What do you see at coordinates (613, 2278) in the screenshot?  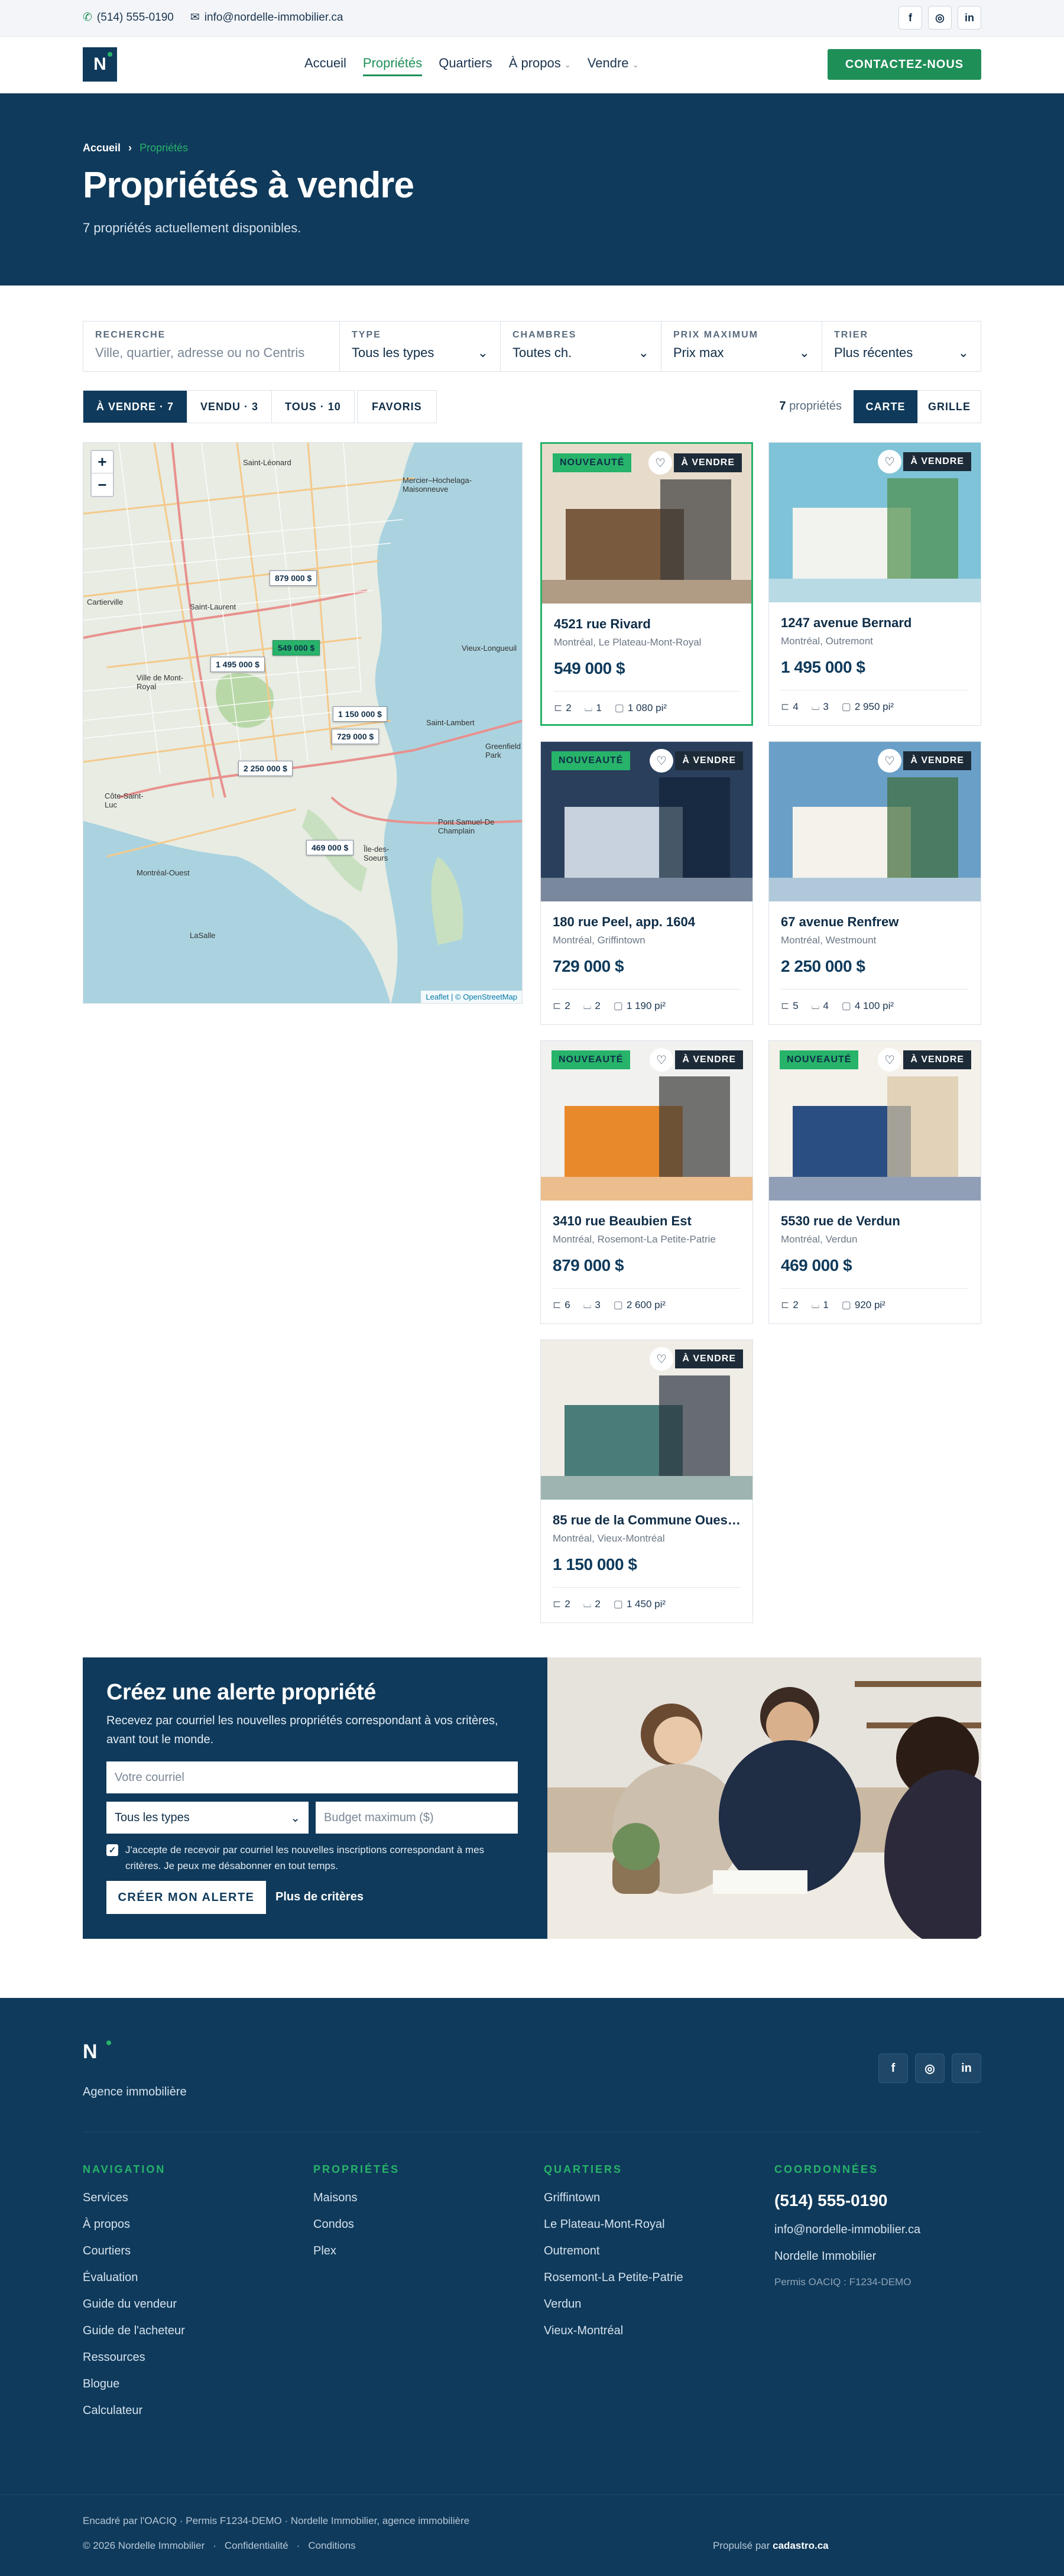 I see `footer-link: Rosemont-La Petite-Patrie` at bounding box center [613, 2278].